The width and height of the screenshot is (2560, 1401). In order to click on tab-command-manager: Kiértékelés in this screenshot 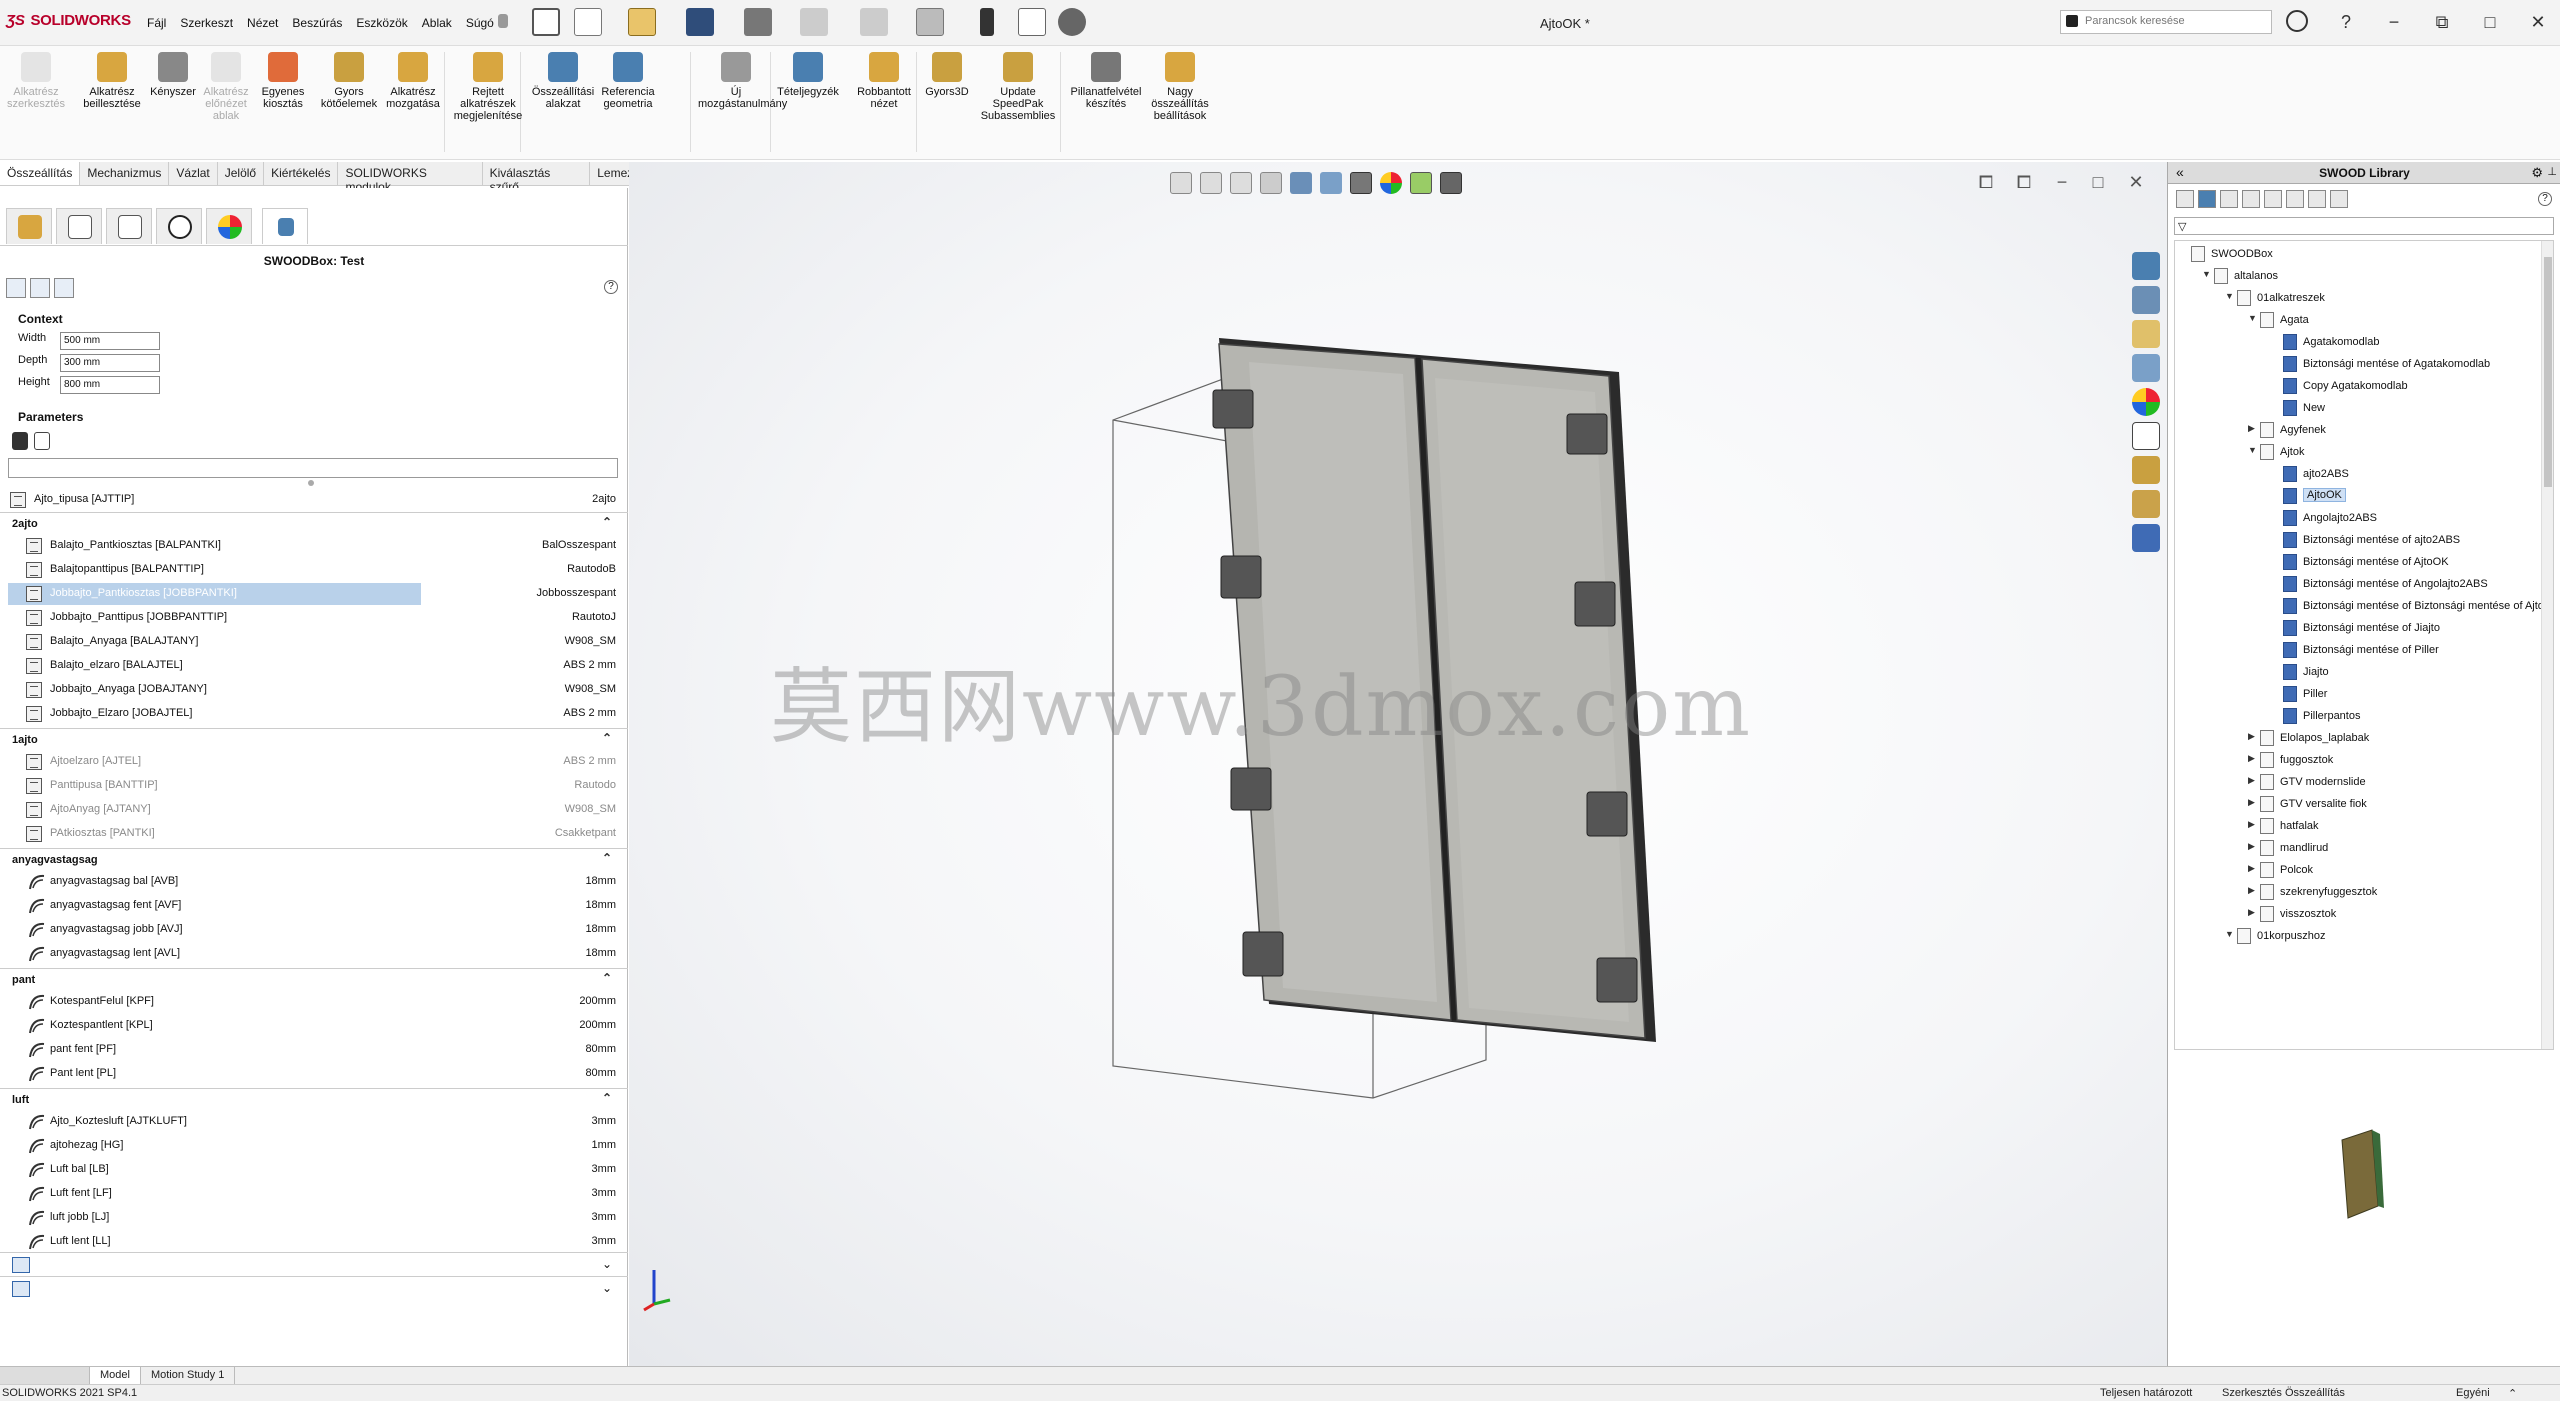, I will do `click(301, 173)`.